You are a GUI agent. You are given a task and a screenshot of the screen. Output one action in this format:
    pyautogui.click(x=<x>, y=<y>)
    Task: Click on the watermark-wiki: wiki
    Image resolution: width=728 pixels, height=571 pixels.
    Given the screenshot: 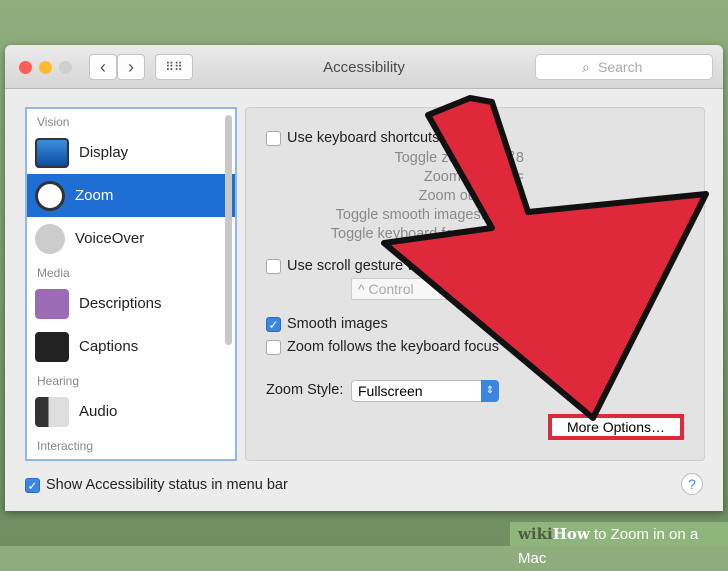 What is the action you would take?
    pyautogui.click(x=535, y=534)
    